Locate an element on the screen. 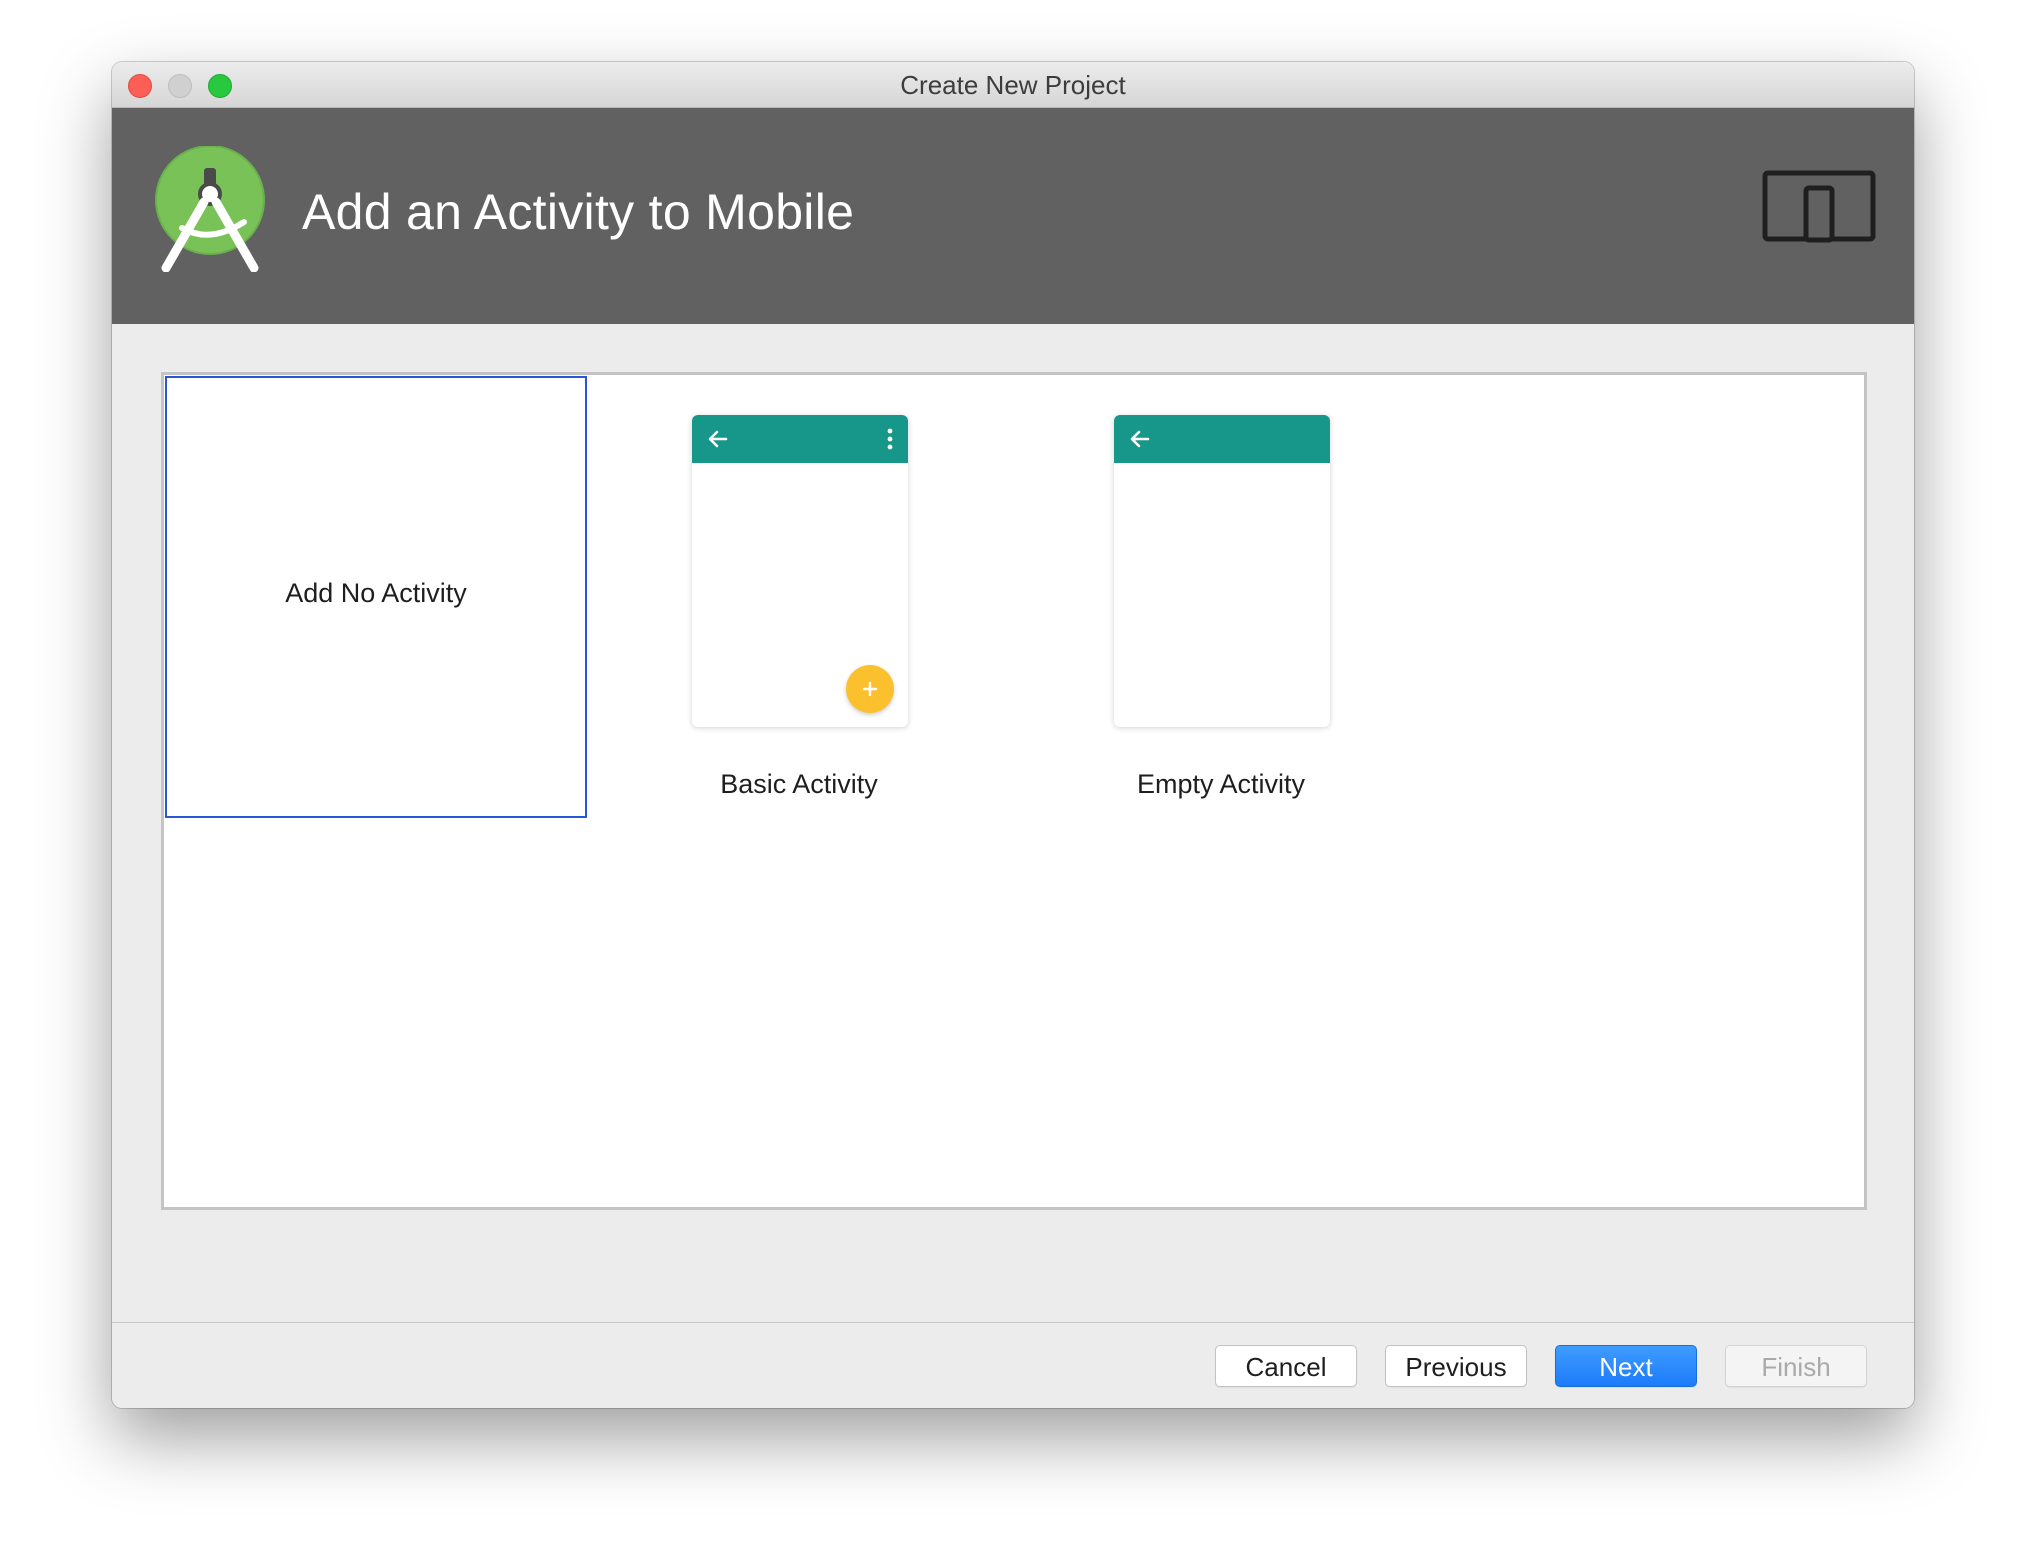 The height and width of the screenshot is (1568, 2024). plus-icon is located at coordinates (870, 689).